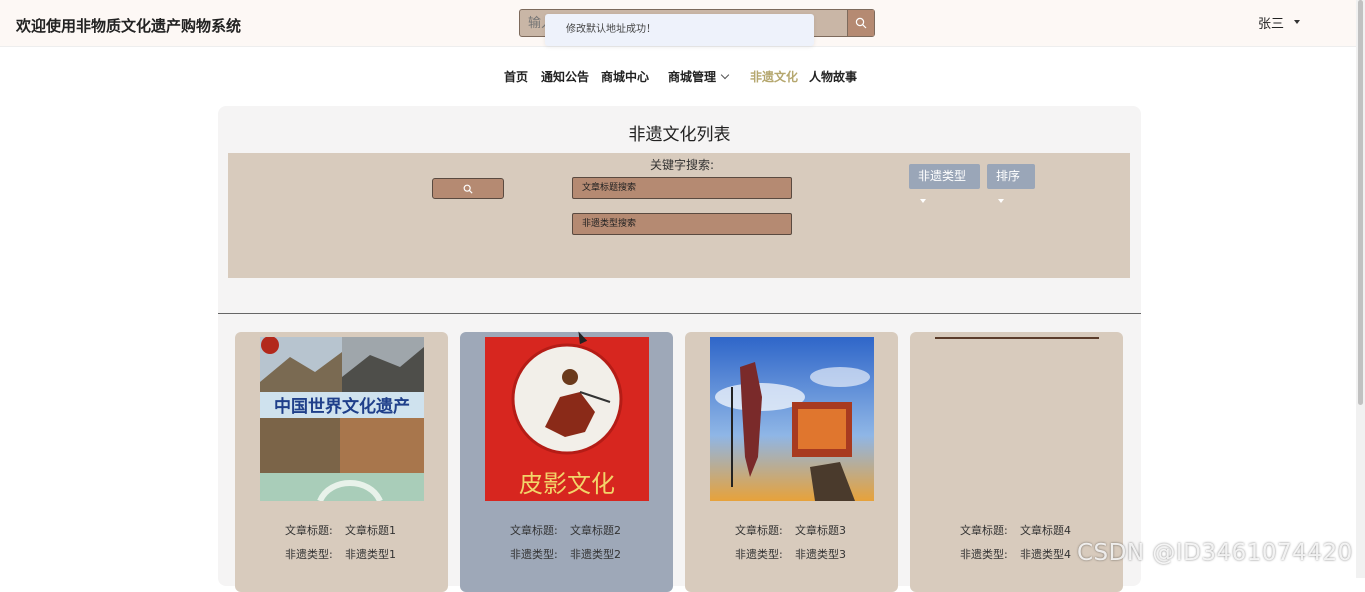  I want to click on puppet-sky-image, so click(792, 419).